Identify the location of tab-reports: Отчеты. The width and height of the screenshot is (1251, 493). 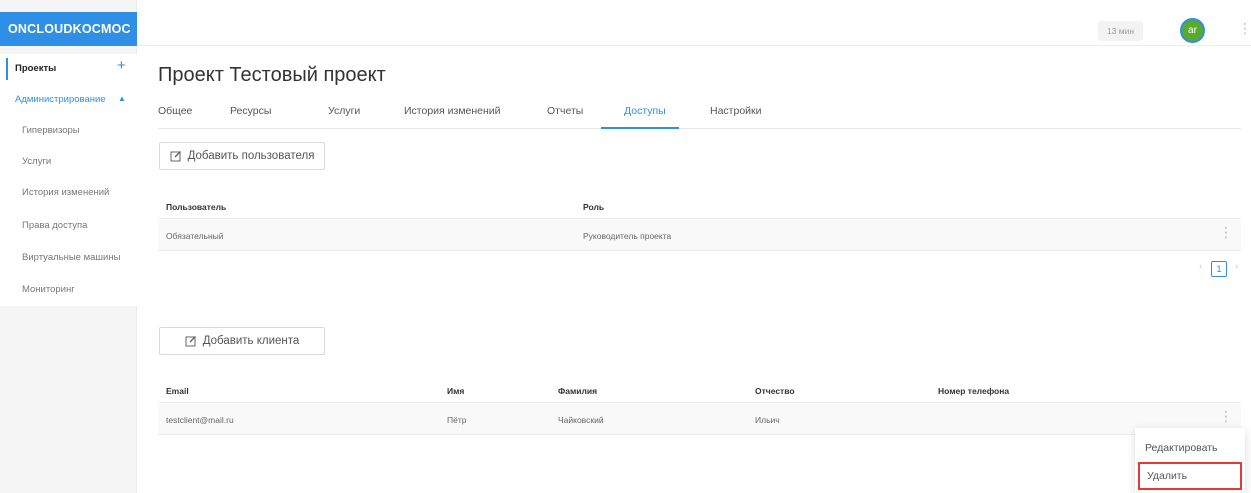
(565, 111).